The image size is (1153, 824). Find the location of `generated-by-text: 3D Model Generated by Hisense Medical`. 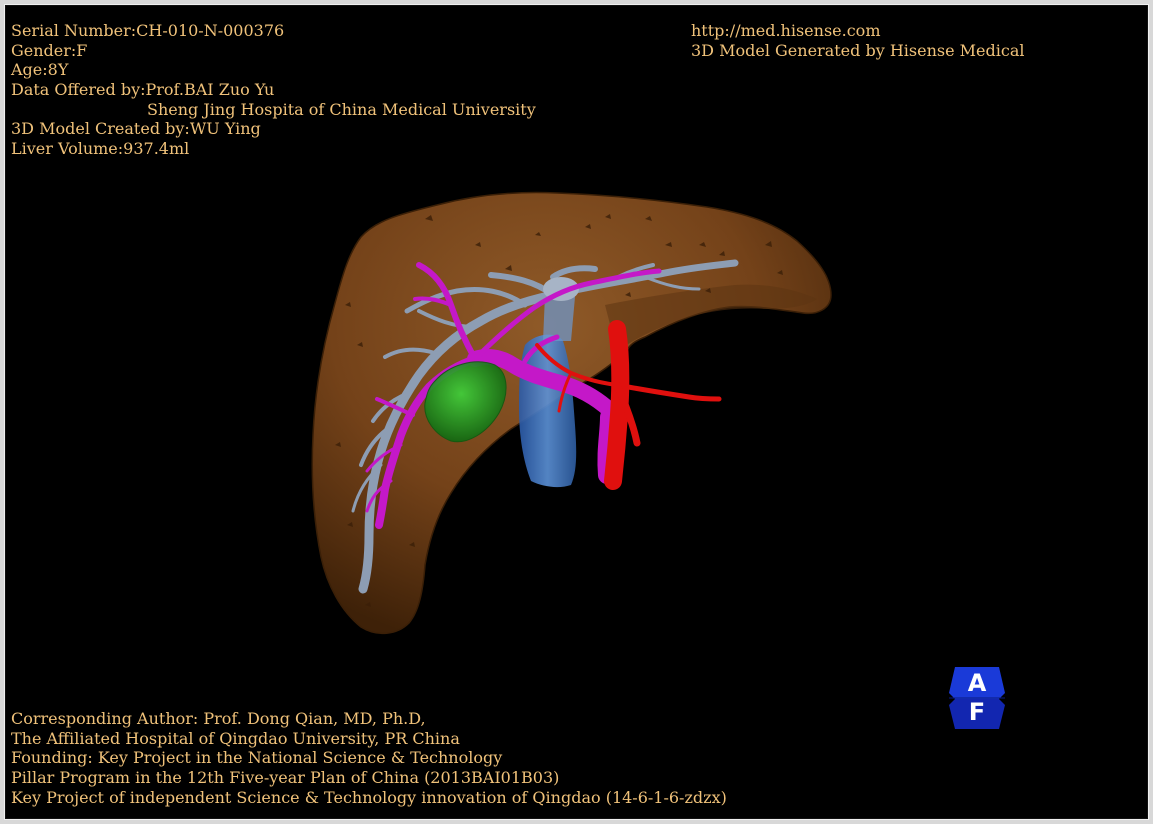

generated-by-text: 3D Model Generated by Hisense Medical is located at coordinates (858, 50).